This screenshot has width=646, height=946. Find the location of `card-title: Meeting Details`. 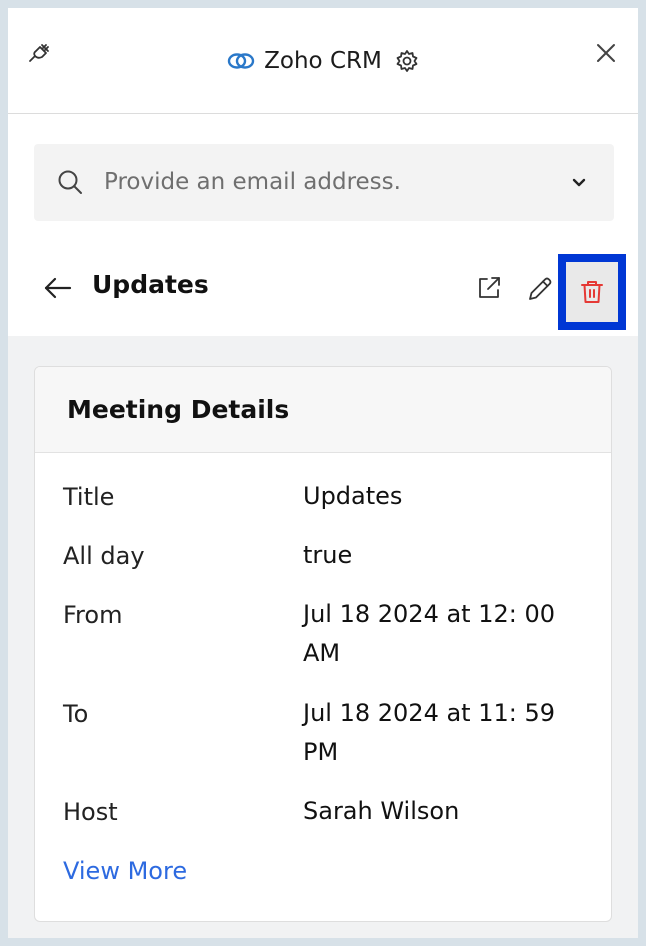

card-title: Meeting Details is located at coordinates (178, 409).